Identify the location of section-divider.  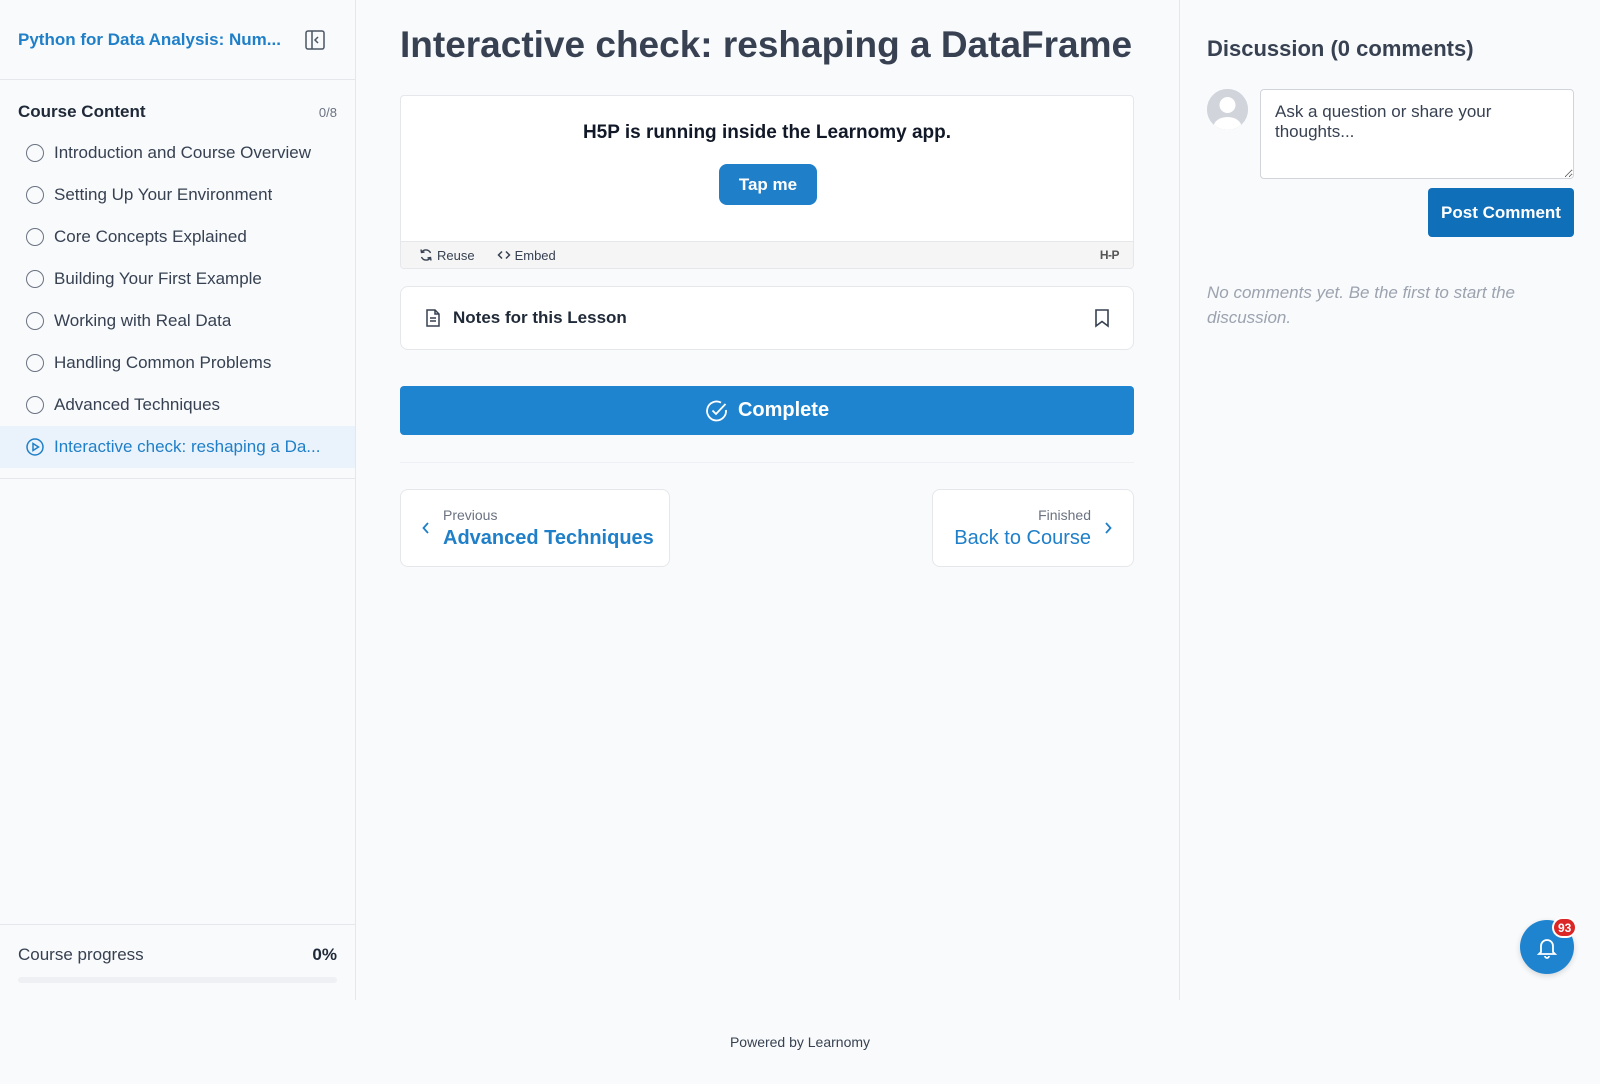
(767, 462).